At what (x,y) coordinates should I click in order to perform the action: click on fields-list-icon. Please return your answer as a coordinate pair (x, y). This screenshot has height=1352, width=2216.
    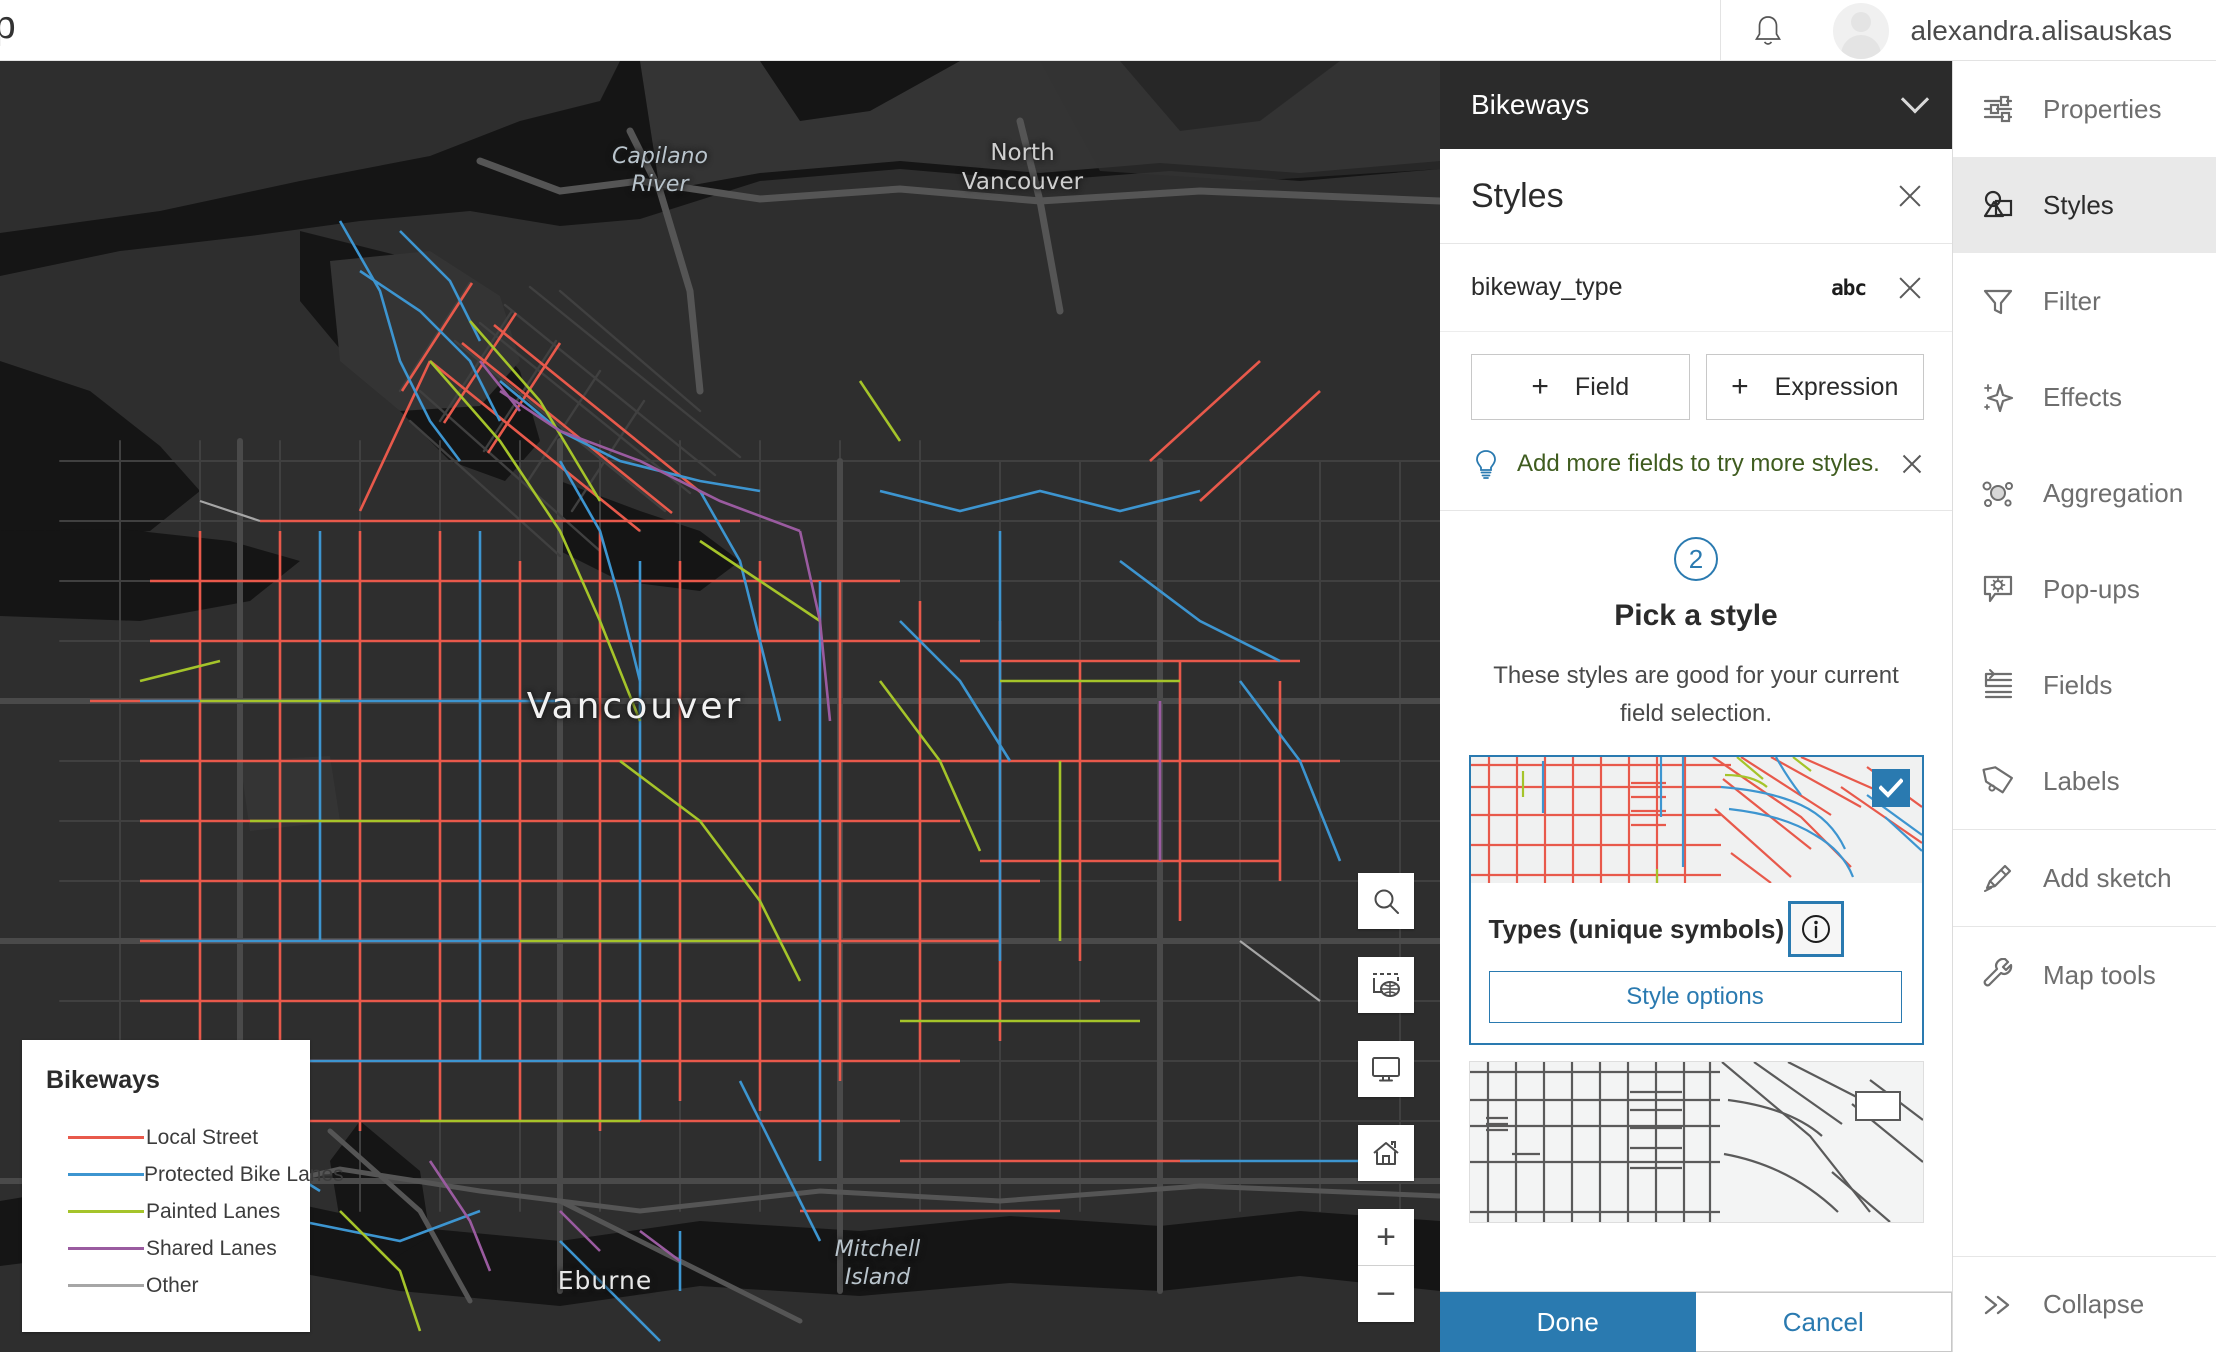
    Looking at the image, I should click on (1998, 685).